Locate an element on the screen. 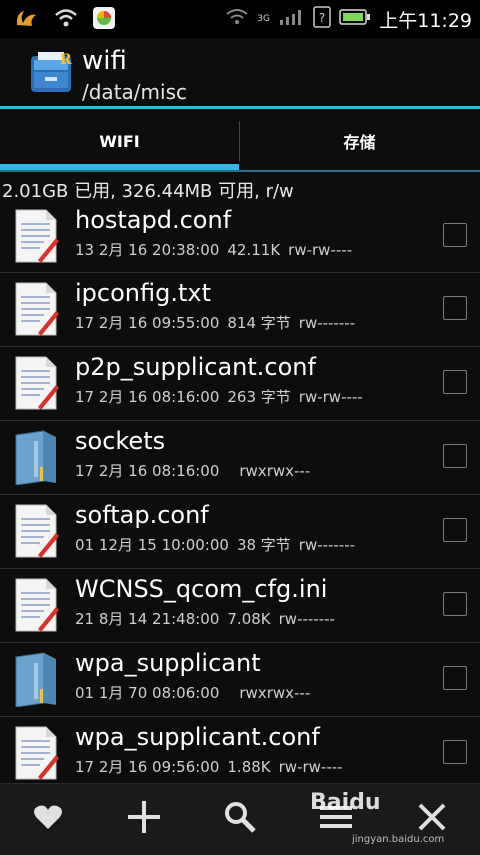 The width and height of the screenshot is (480, 855). tab-storage: 存储 is located at coordinates (359, 141).